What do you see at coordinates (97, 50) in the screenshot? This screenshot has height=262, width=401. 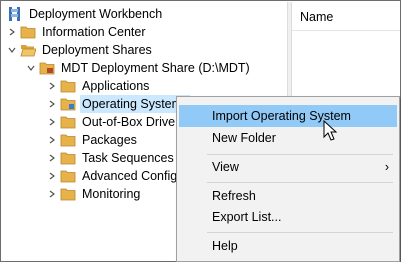 I see `tree-label: Deployment Shares` at bounding box center [97, 50].